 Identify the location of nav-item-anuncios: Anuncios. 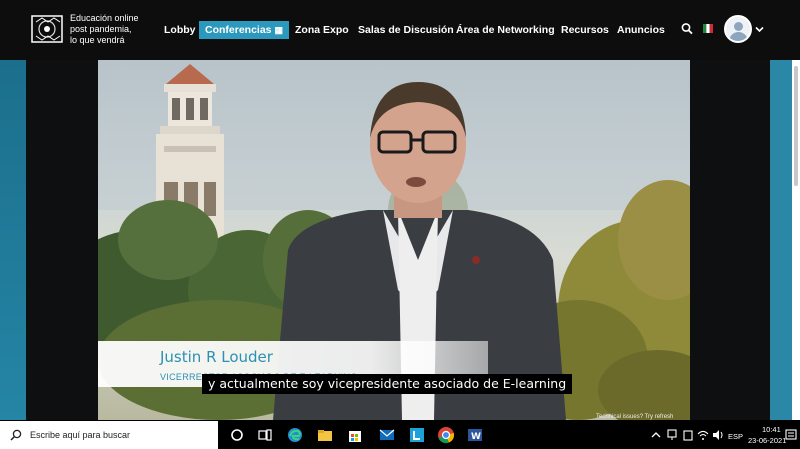
(641, 30).